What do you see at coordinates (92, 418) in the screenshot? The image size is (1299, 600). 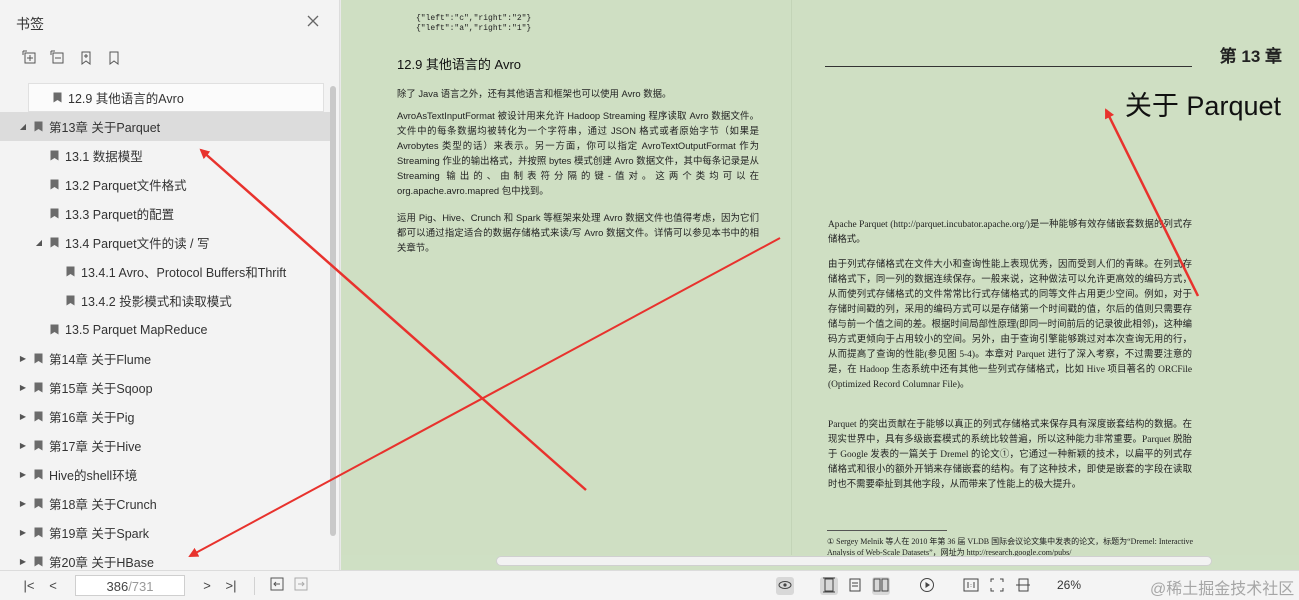 I see `bookmark-label: 第16章 关于Pig` at bounding box center [92, 418].